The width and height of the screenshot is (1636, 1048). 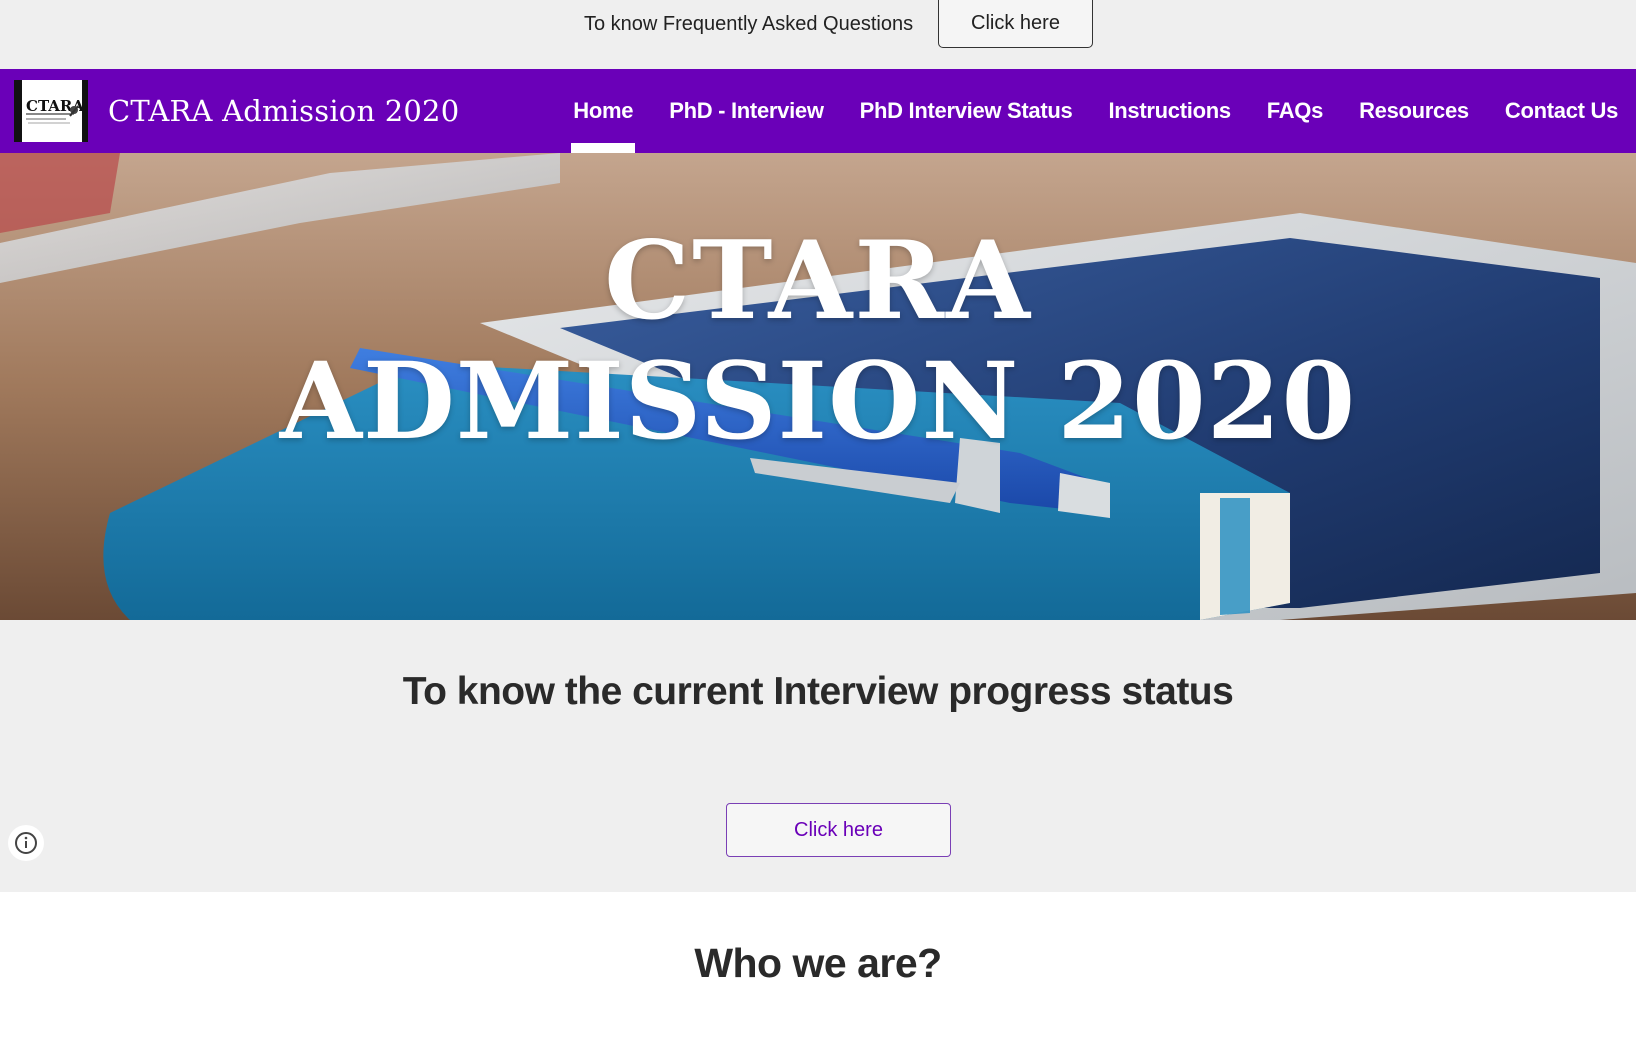 What do you see at coordinates (26, 843) in the screenshot?
I see `info-icon` at bounding box center [26, 843].